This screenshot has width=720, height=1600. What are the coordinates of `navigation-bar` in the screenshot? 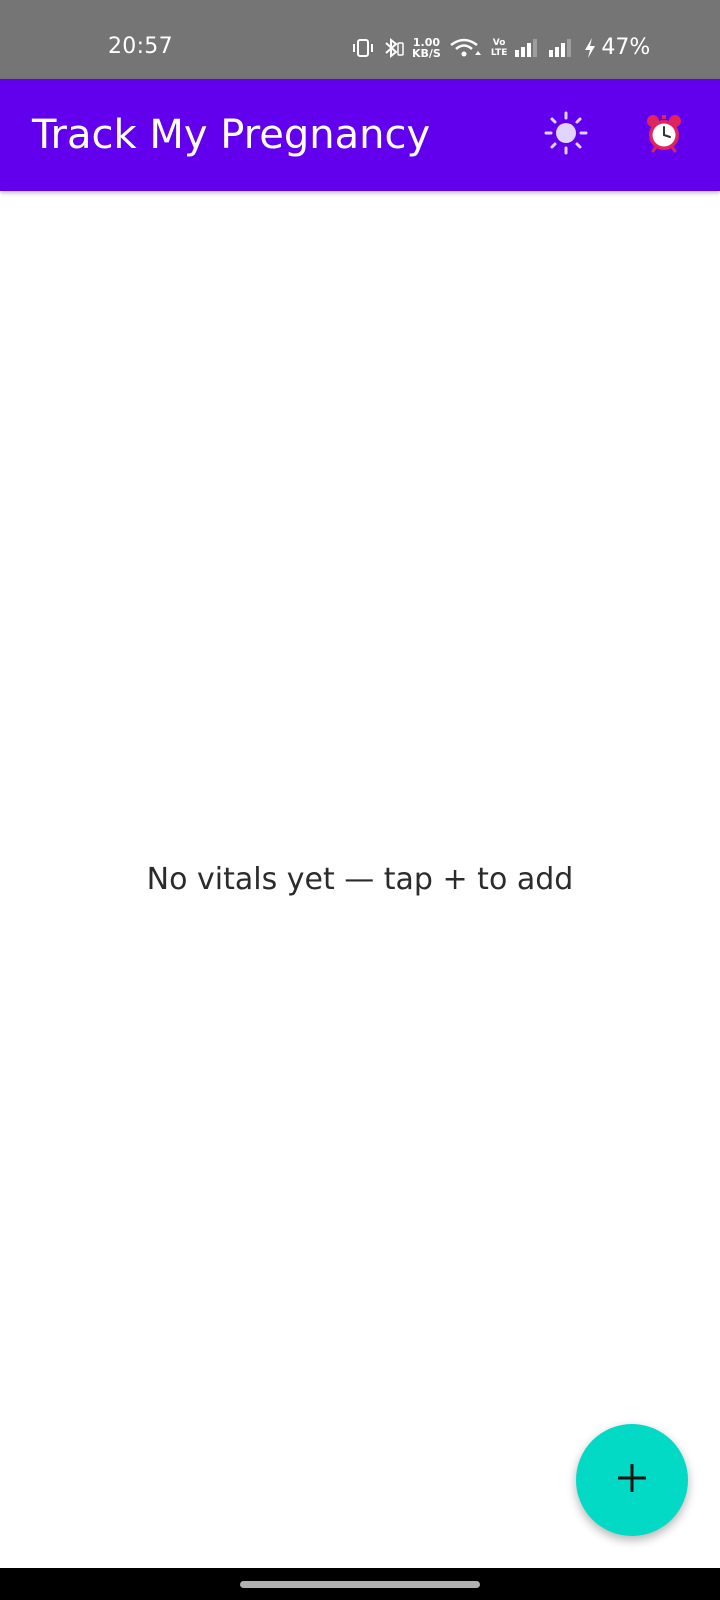 It's located at (360, 1584).